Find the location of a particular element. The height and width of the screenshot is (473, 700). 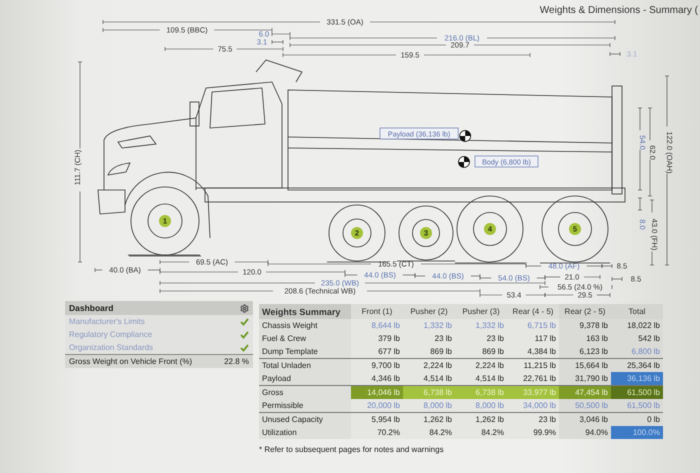

table-cell: 14,046 lb is located at coordinates (377, 392).